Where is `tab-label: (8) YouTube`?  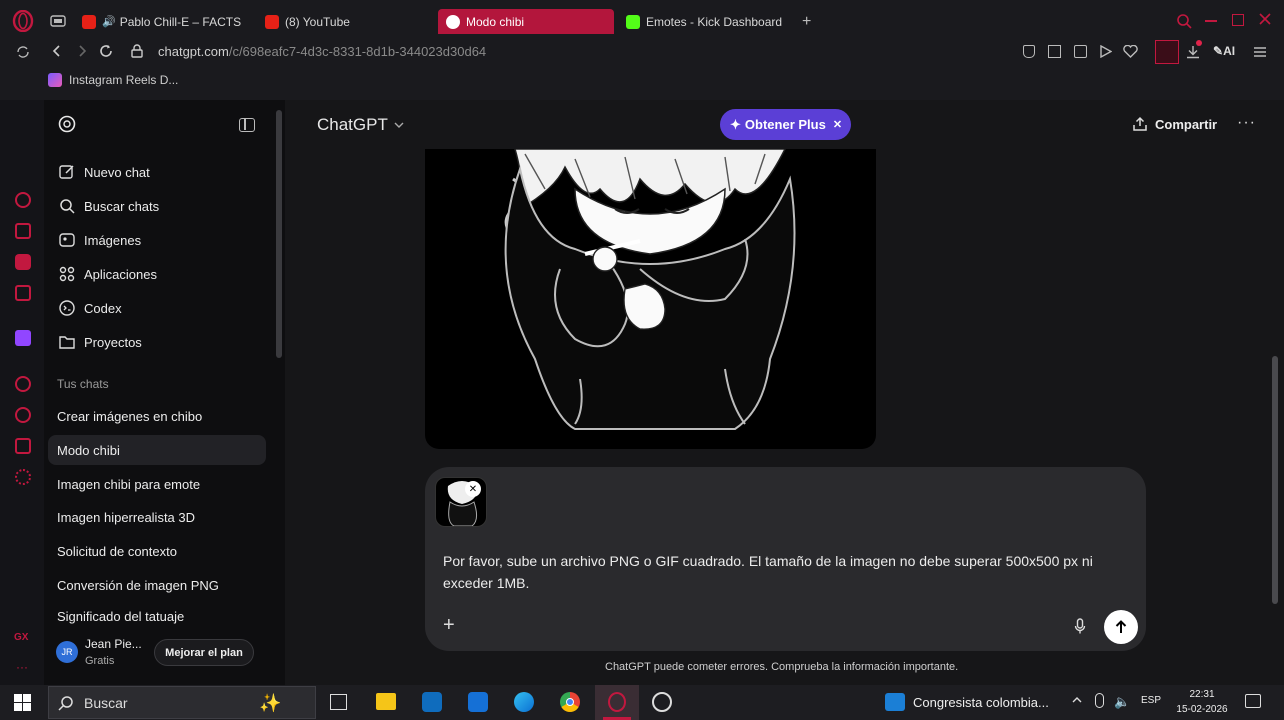
tab-label: (8) YouTube is located at coordinates (317, 21).